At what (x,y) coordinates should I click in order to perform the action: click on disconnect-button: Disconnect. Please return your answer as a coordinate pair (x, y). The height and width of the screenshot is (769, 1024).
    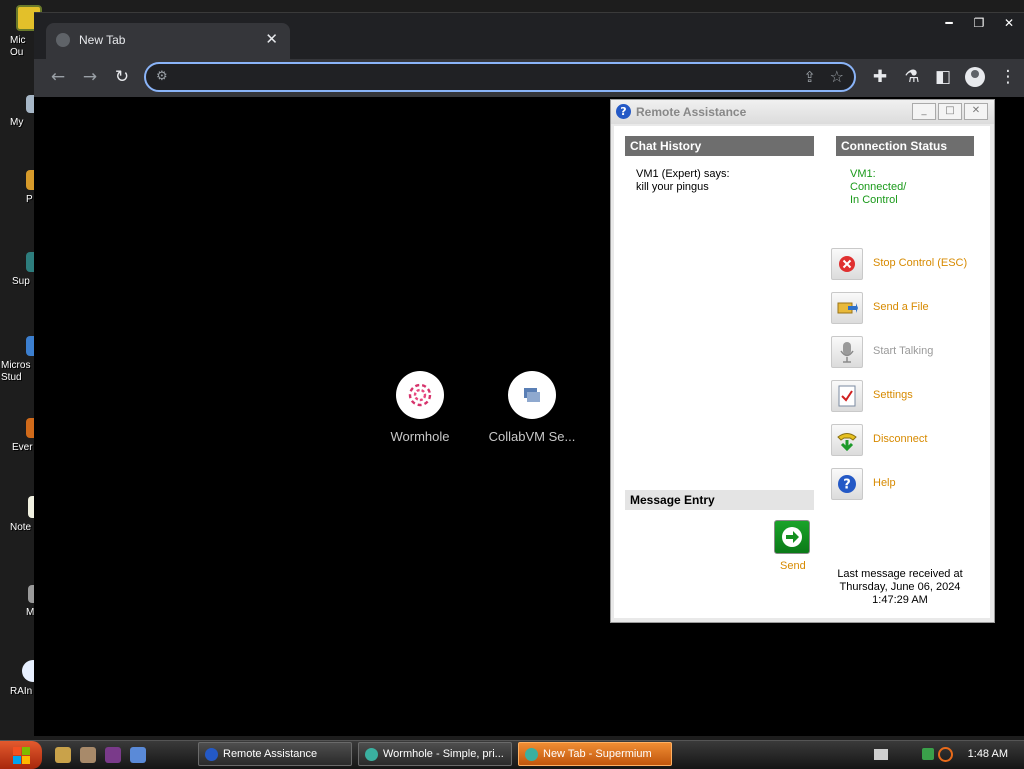
    Looking at the image, I should click on (906, 440).